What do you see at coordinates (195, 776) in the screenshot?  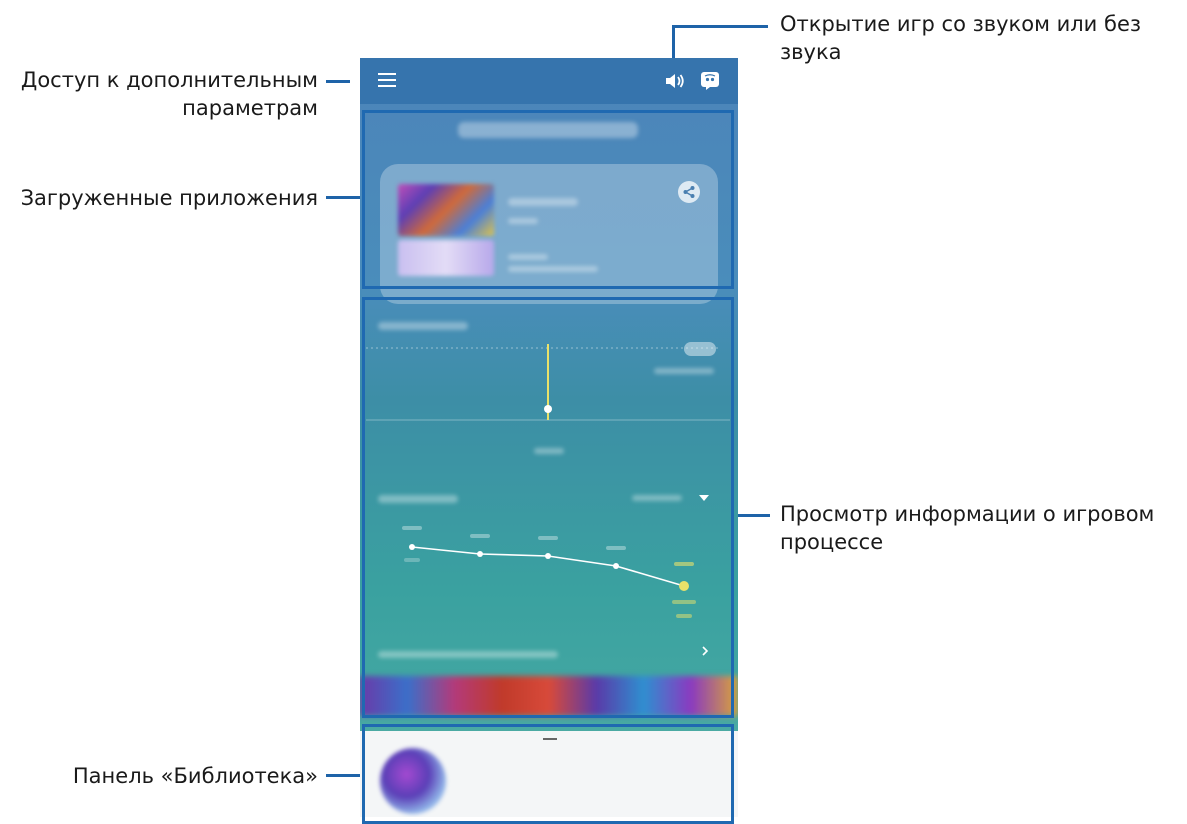 I see `annotation-library-panel-text: Панель «Библиотека»` at bounding box center [195, 776].